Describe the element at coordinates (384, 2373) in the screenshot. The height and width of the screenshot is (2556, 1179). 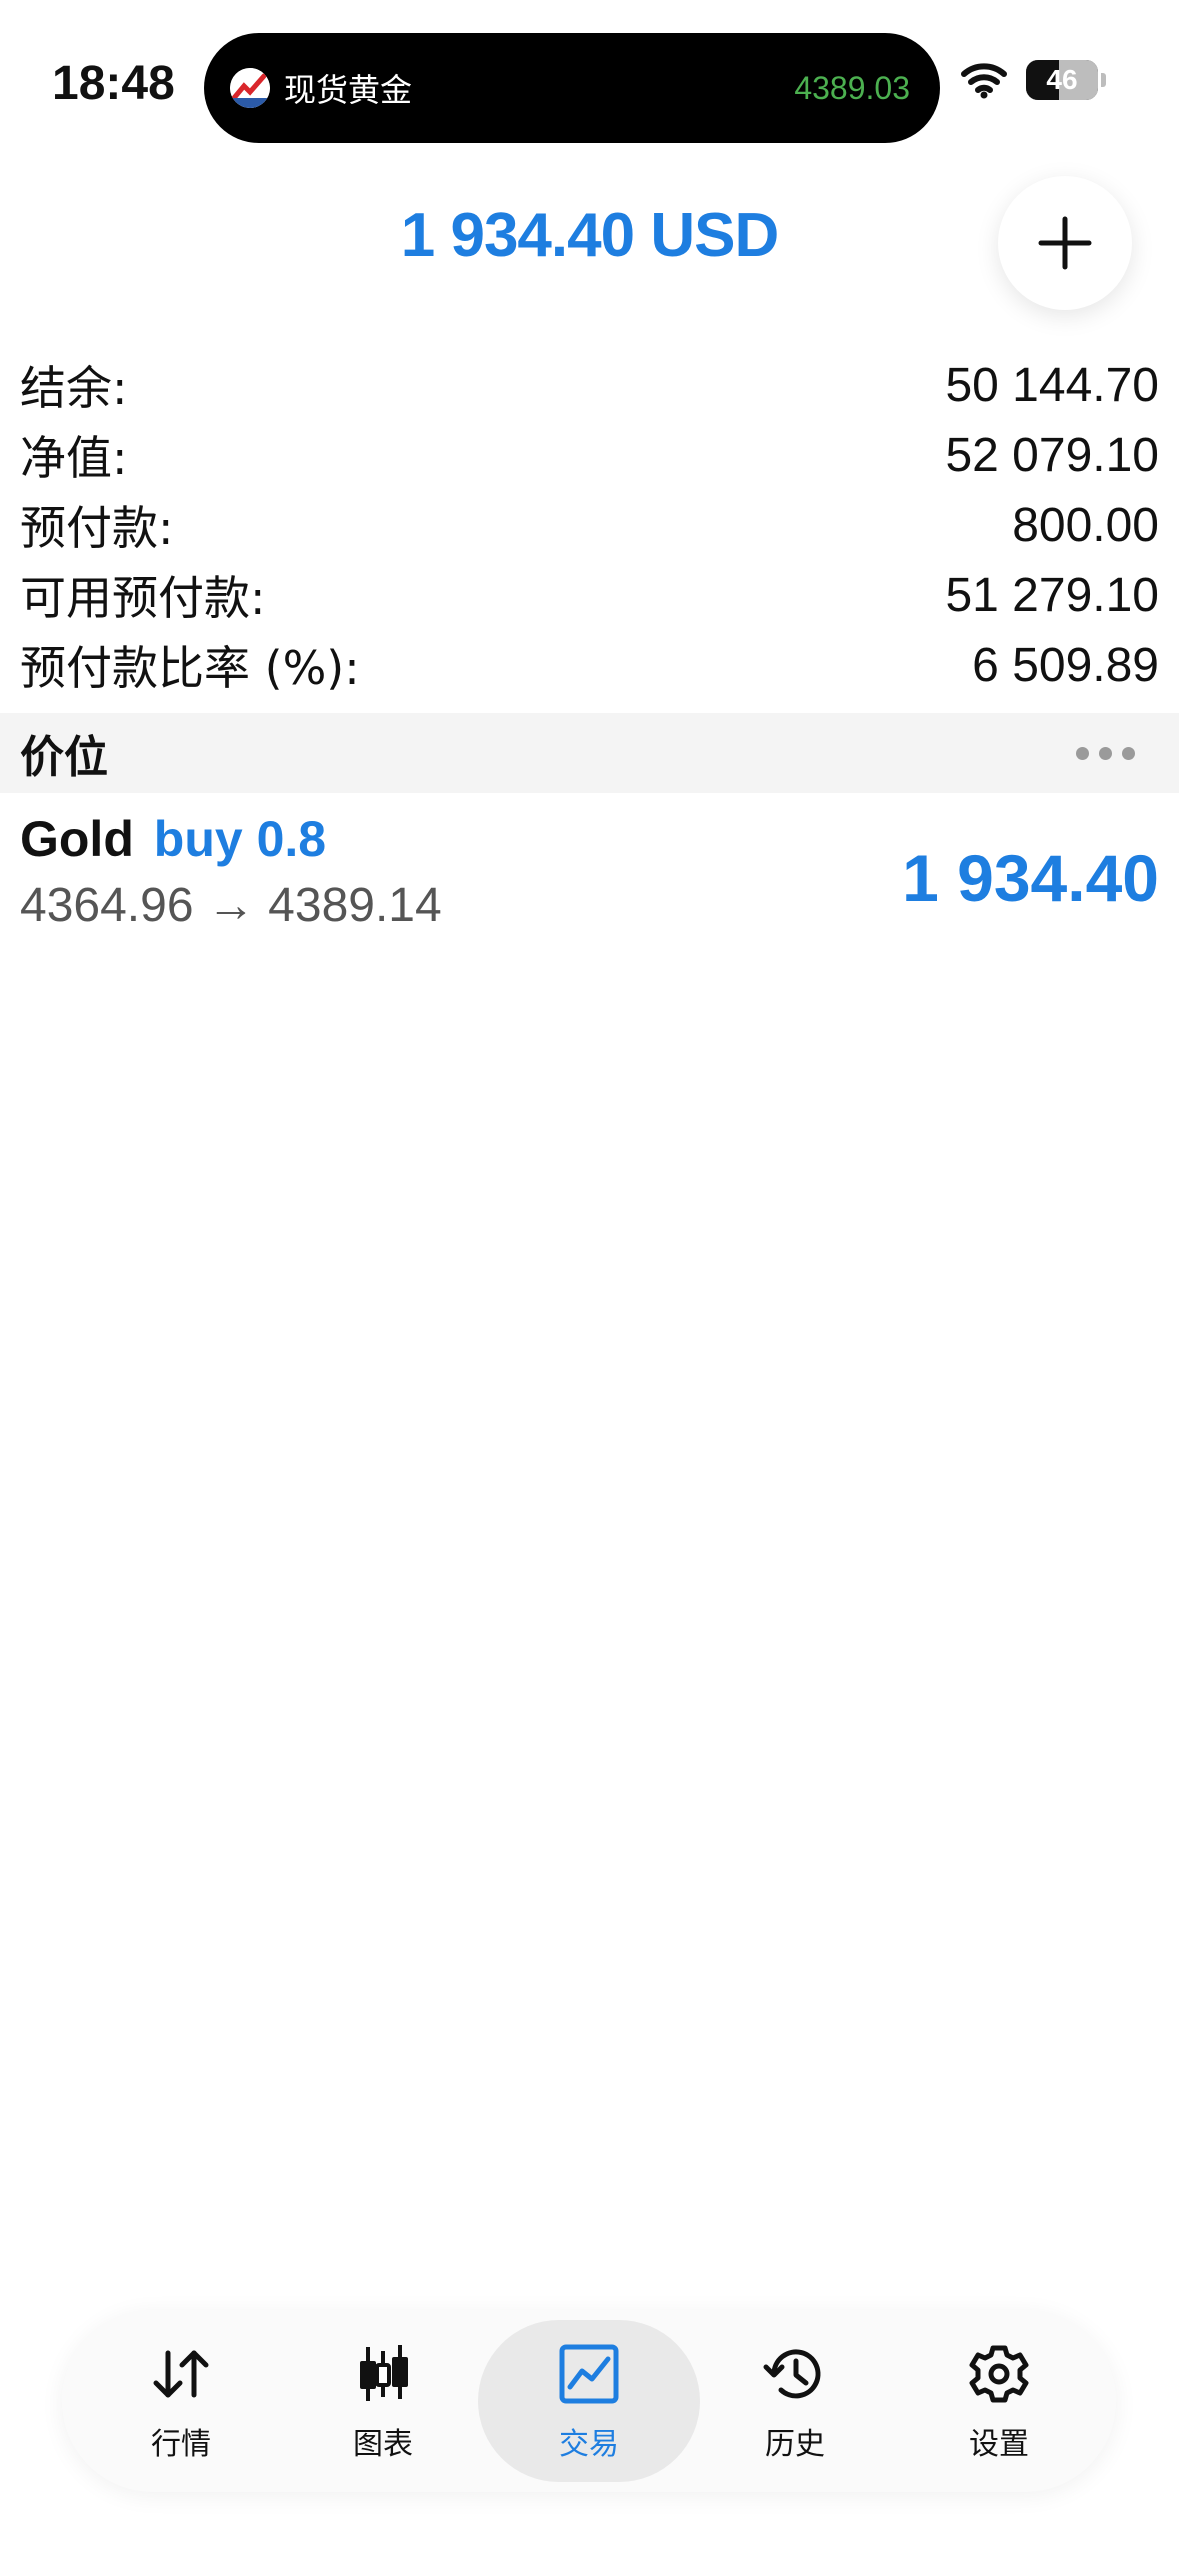
I see `candlestick-icon` at that location.